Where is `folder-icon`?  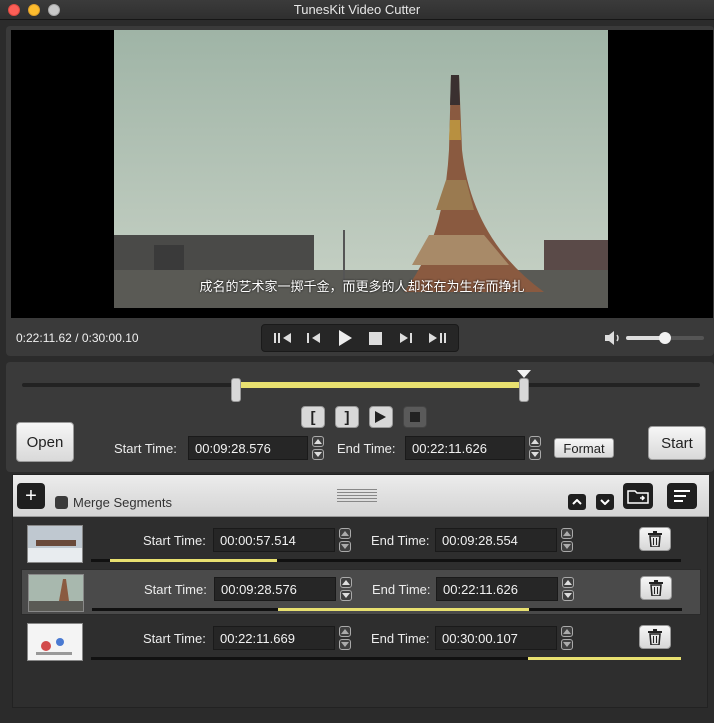 folder-icon is located at coordinates (638, 497).